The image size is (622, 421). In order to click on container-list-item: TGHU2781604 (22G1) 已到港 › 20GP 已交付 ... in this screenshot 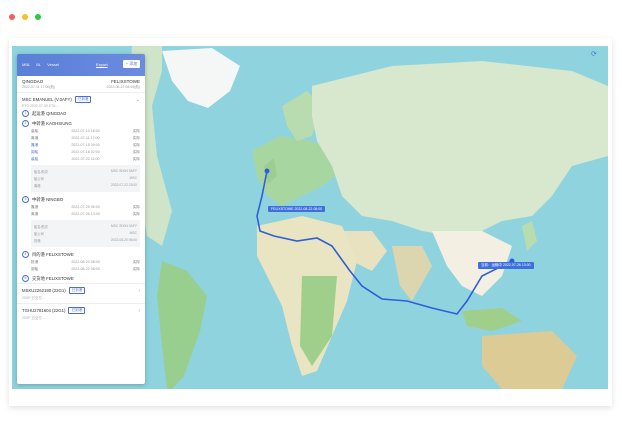, I will do `click(81, 313)`.